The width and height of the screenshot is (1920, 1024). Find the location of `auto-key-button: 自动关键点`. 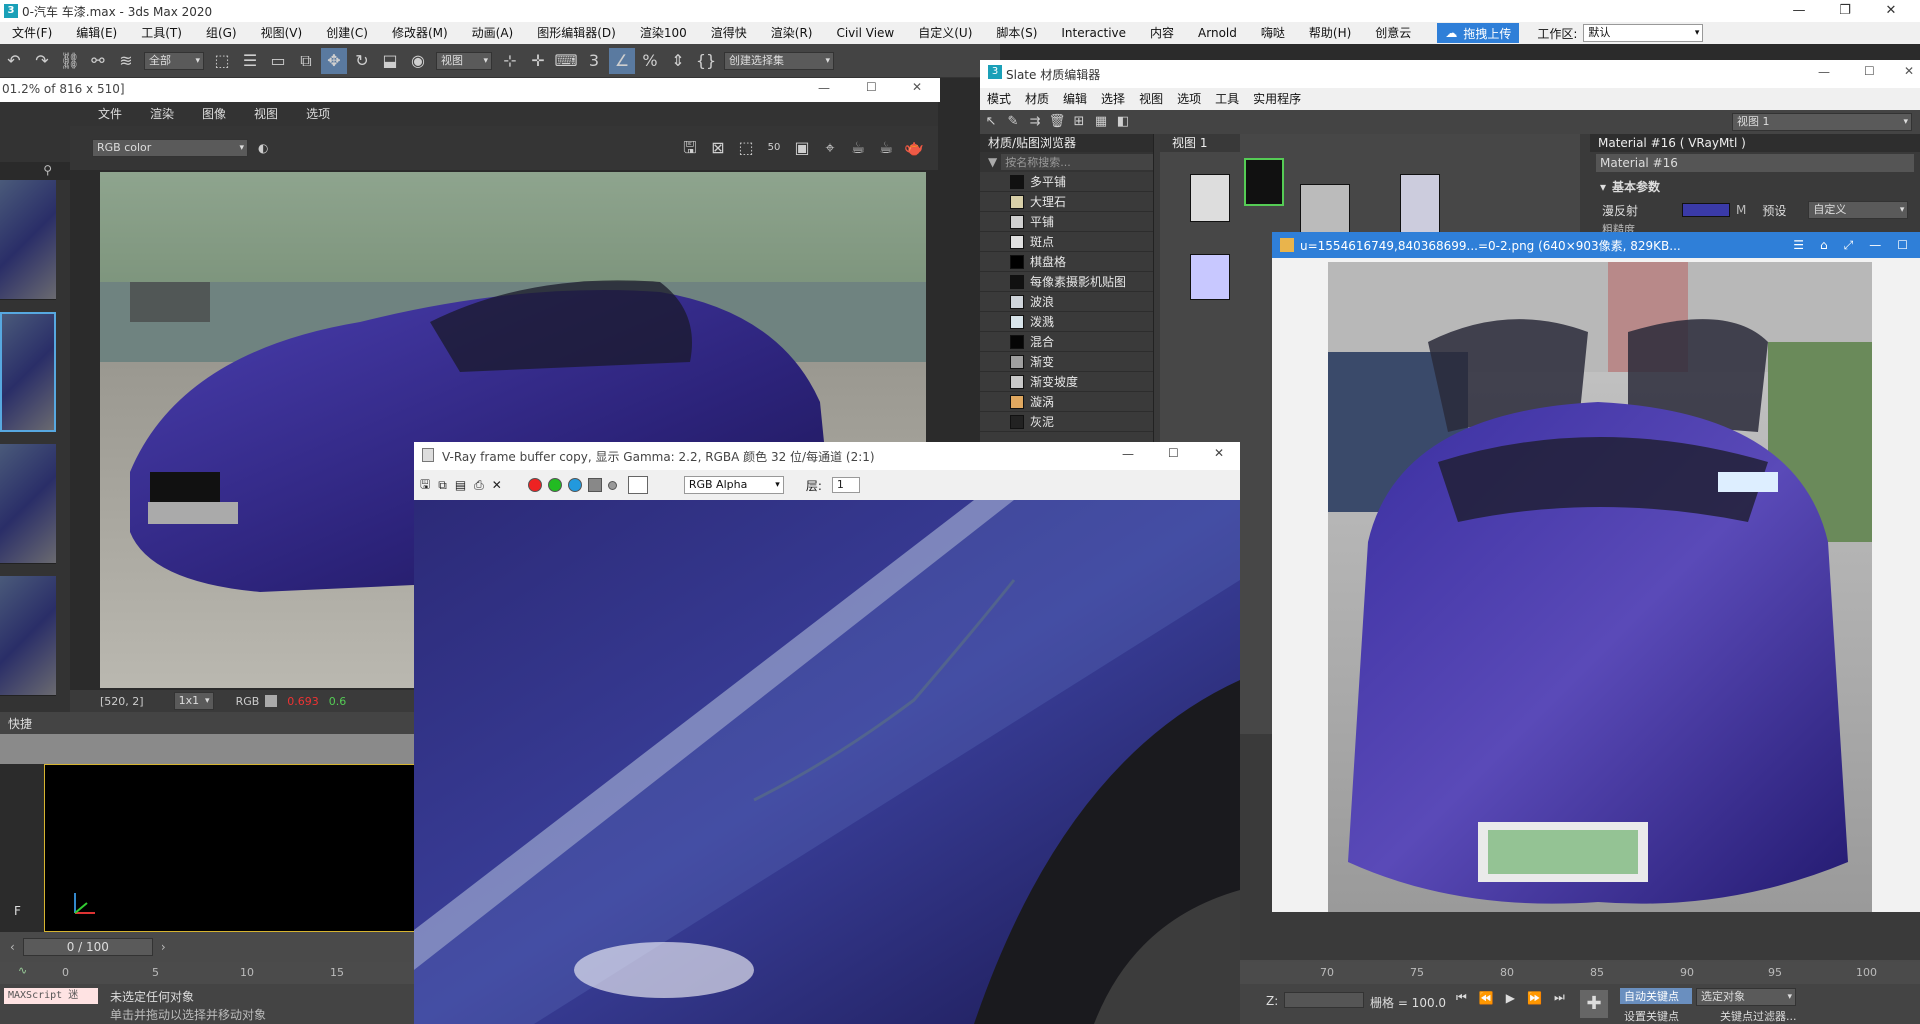

auto-key-button: 自动关键点 is located at coordinates (1656, 996).